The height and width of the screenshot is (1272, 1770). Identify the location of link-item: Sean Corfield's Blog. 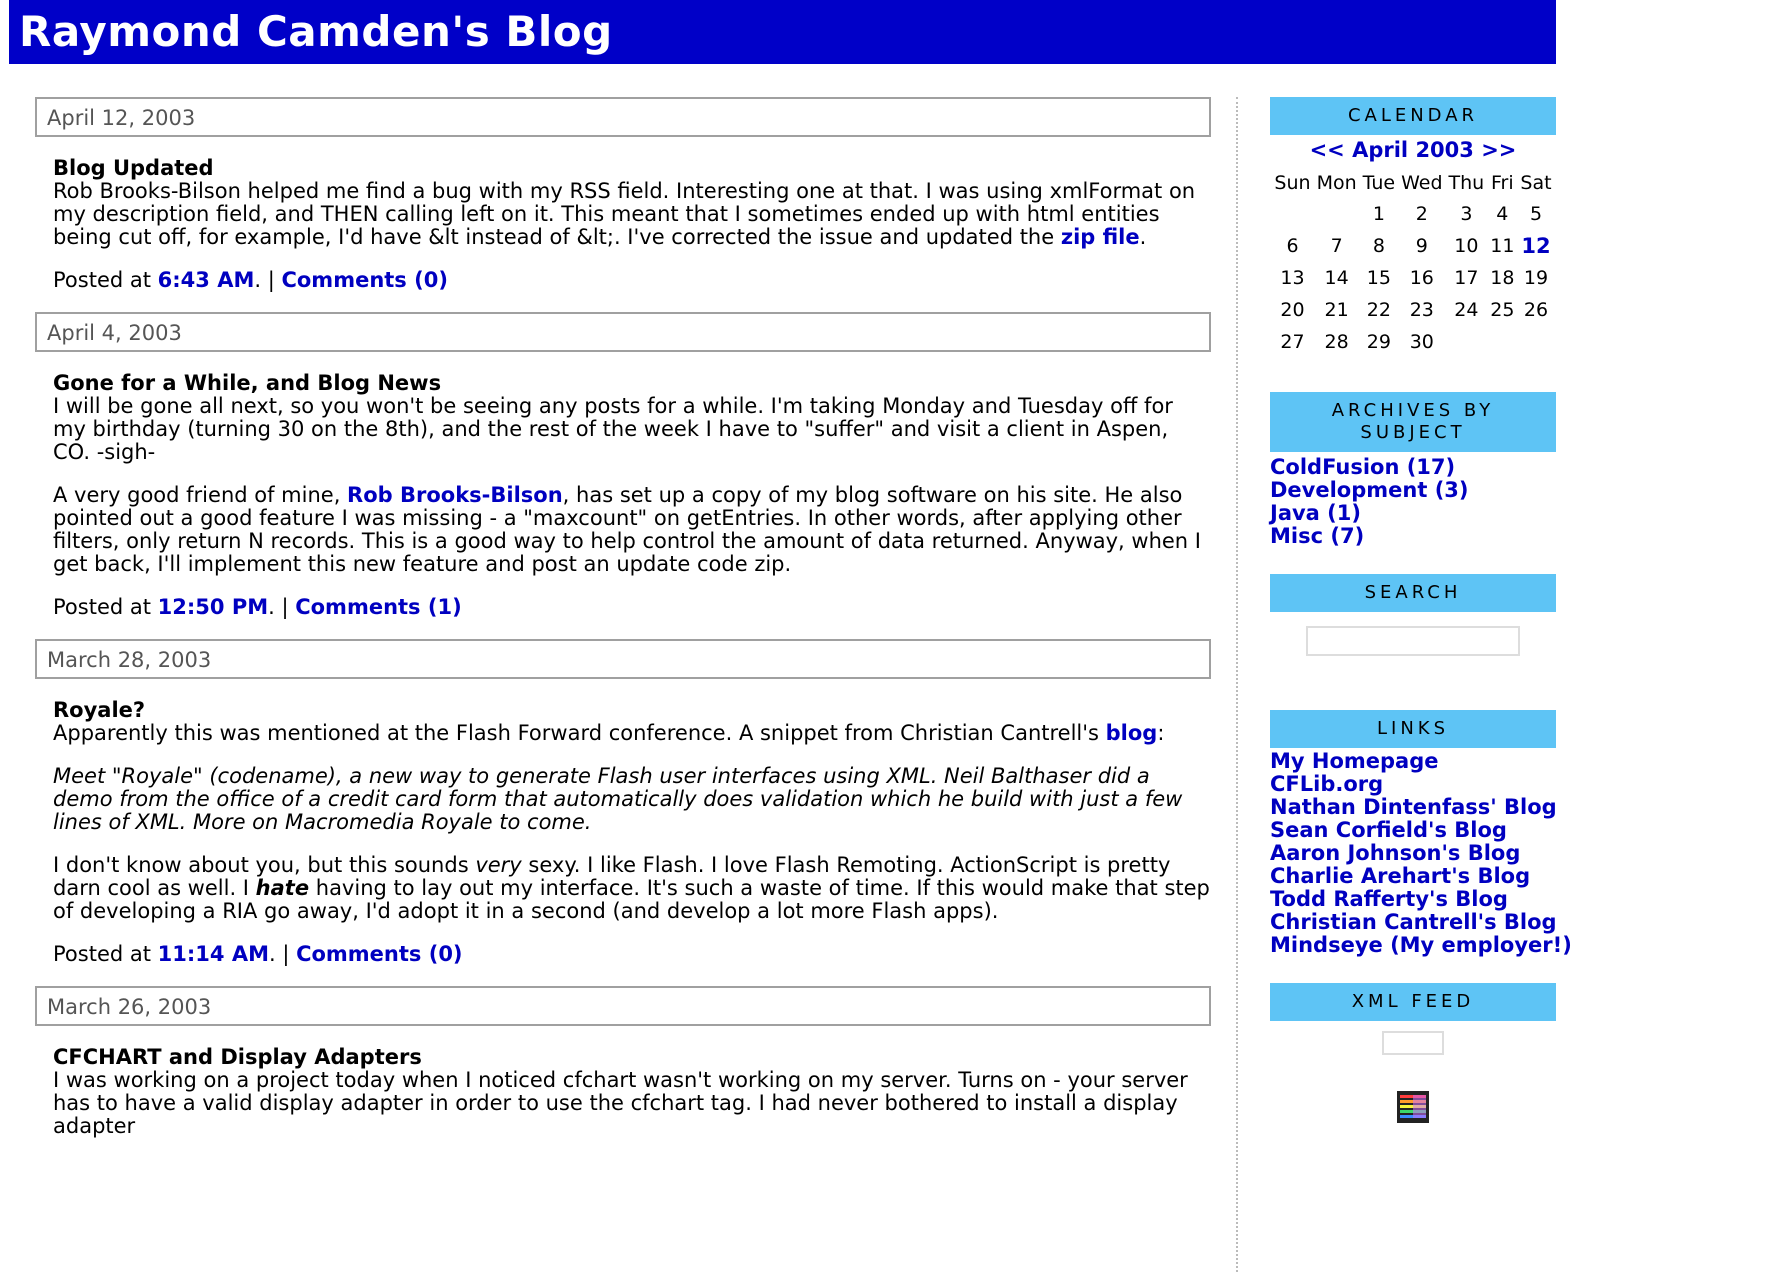
(1413, 830).